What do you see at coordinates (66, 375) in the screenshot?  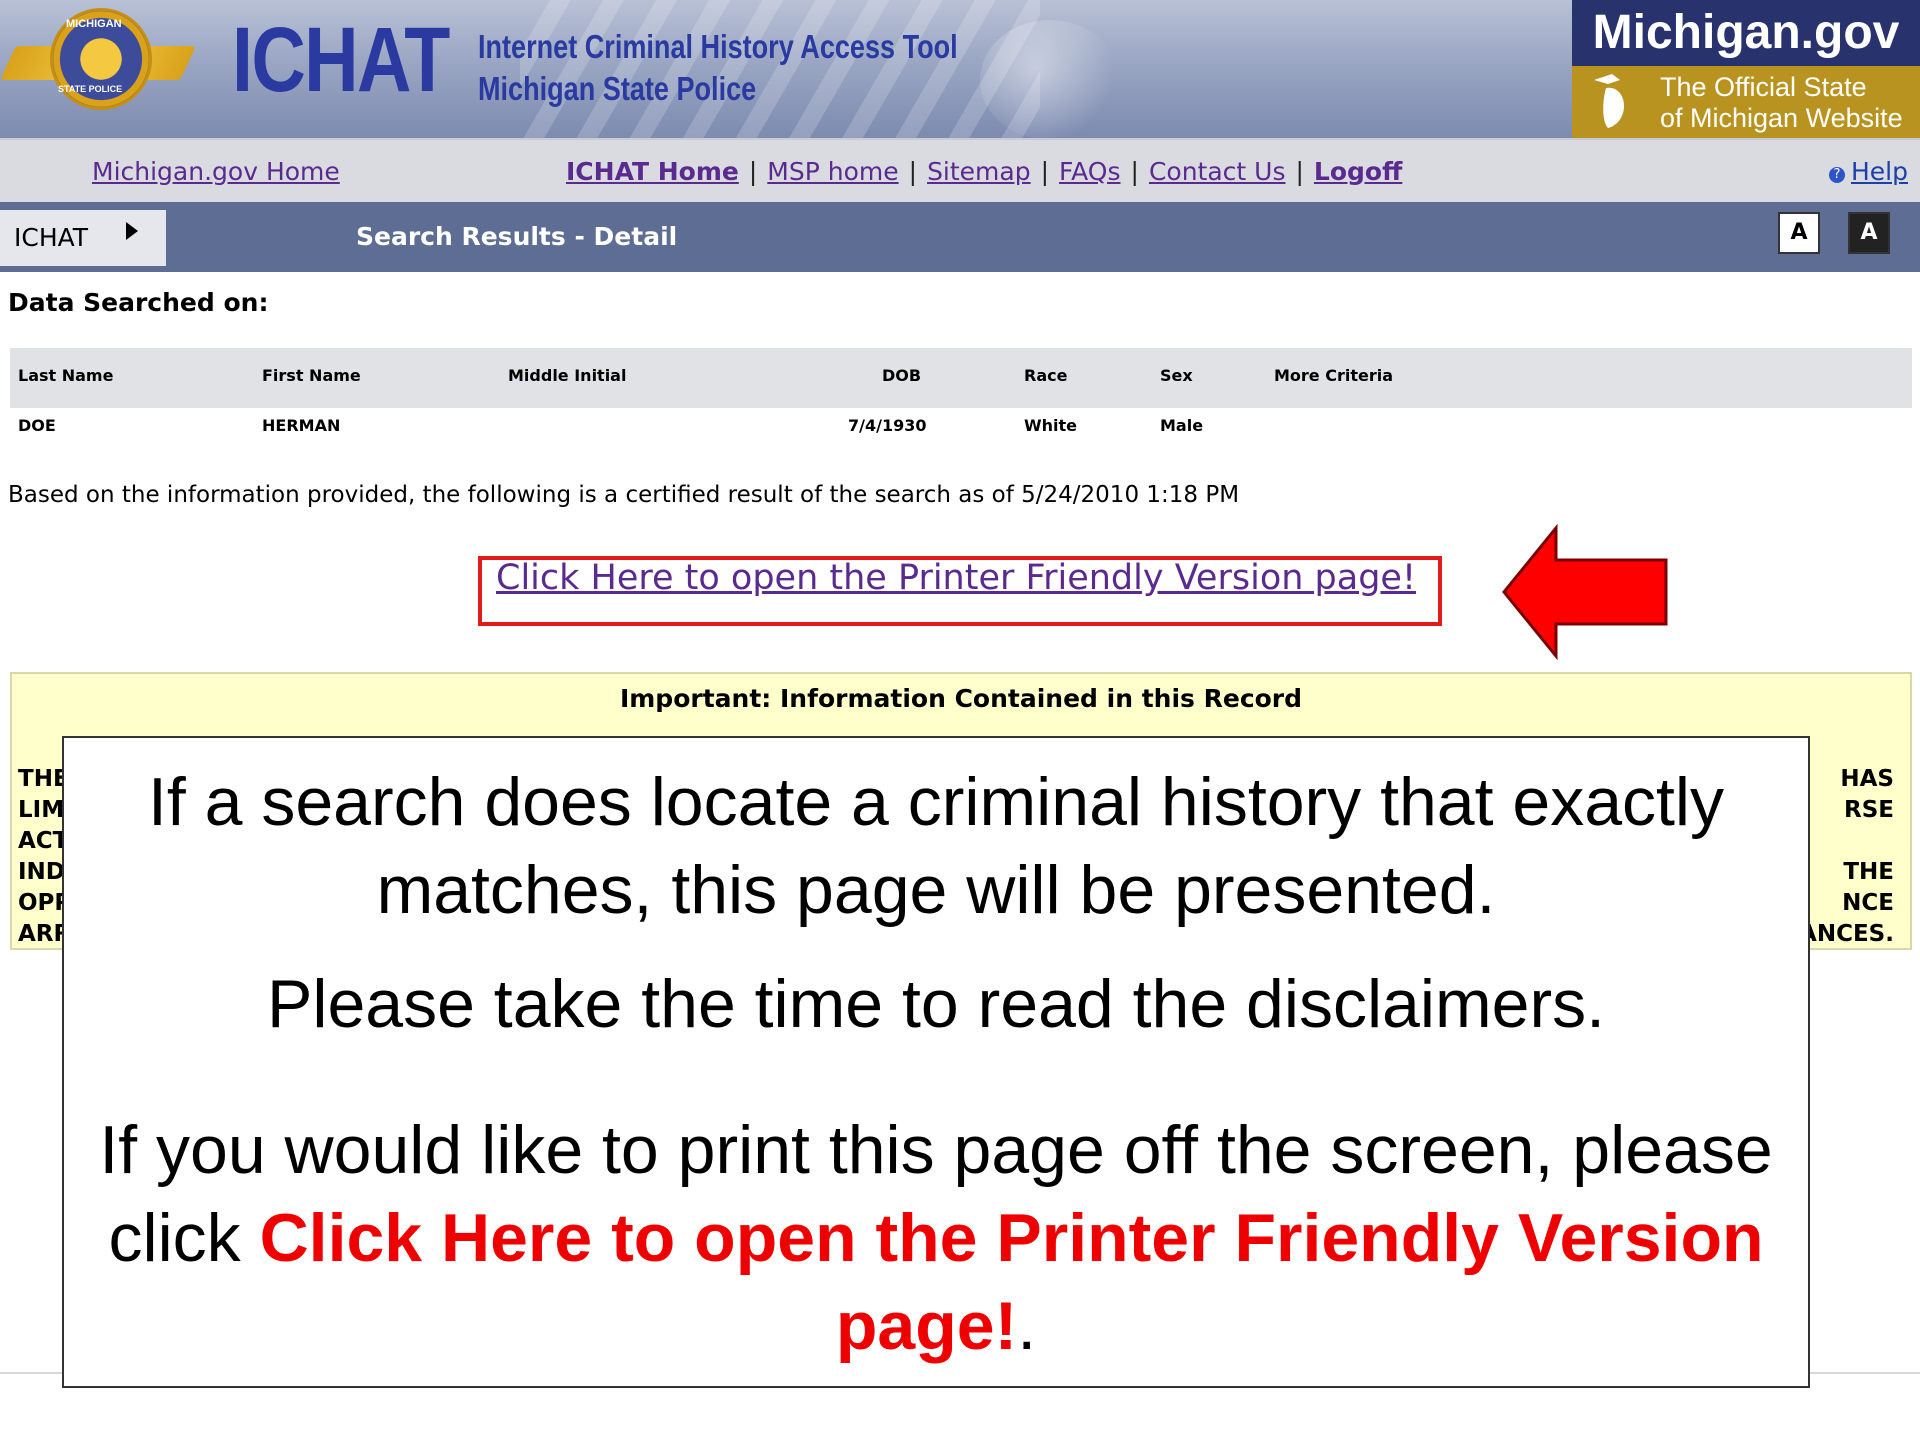 I see `header-last-name: Last Name` at bounding box center [66, 375].